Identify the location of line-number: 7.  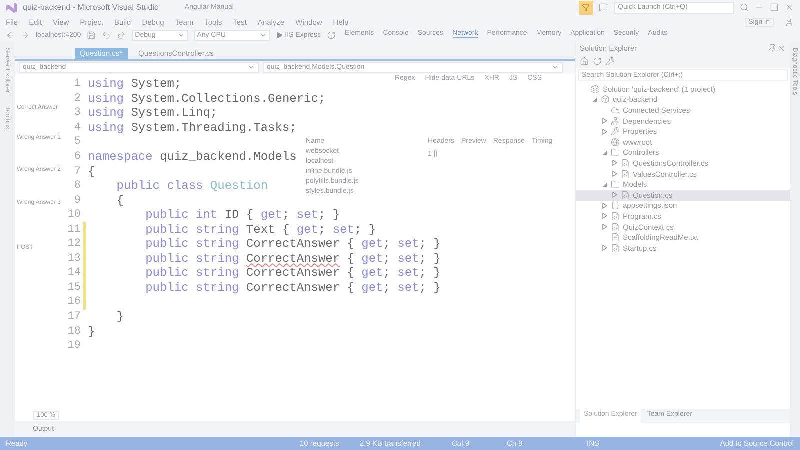
(77, 172).